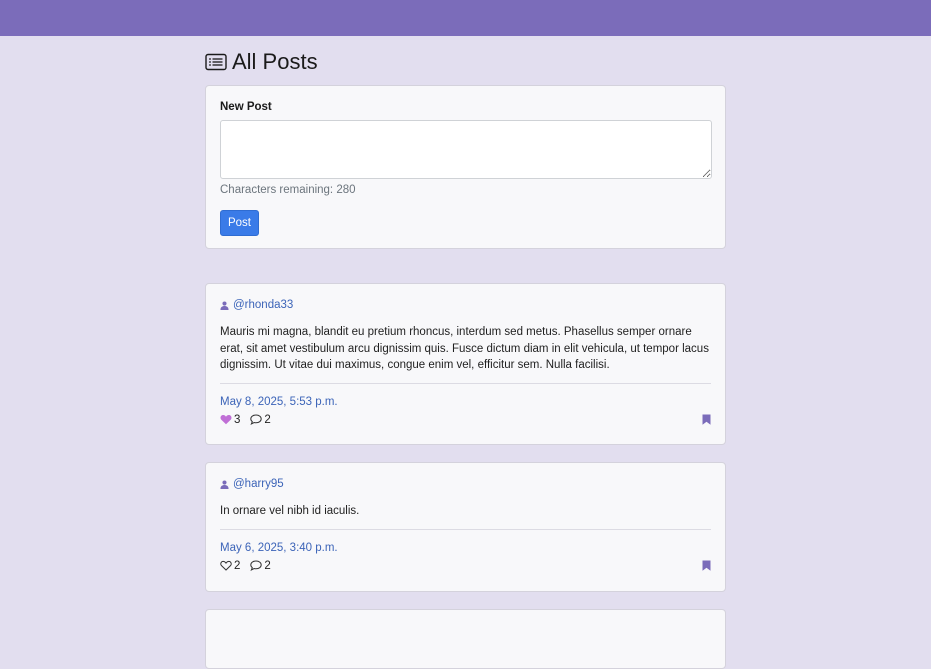  What do you see at coordinates (279, 402) in the screenshot?
I see `post-date-link: May 8, 2025, 5:53 p.m.` at bounding box center [279, 402].